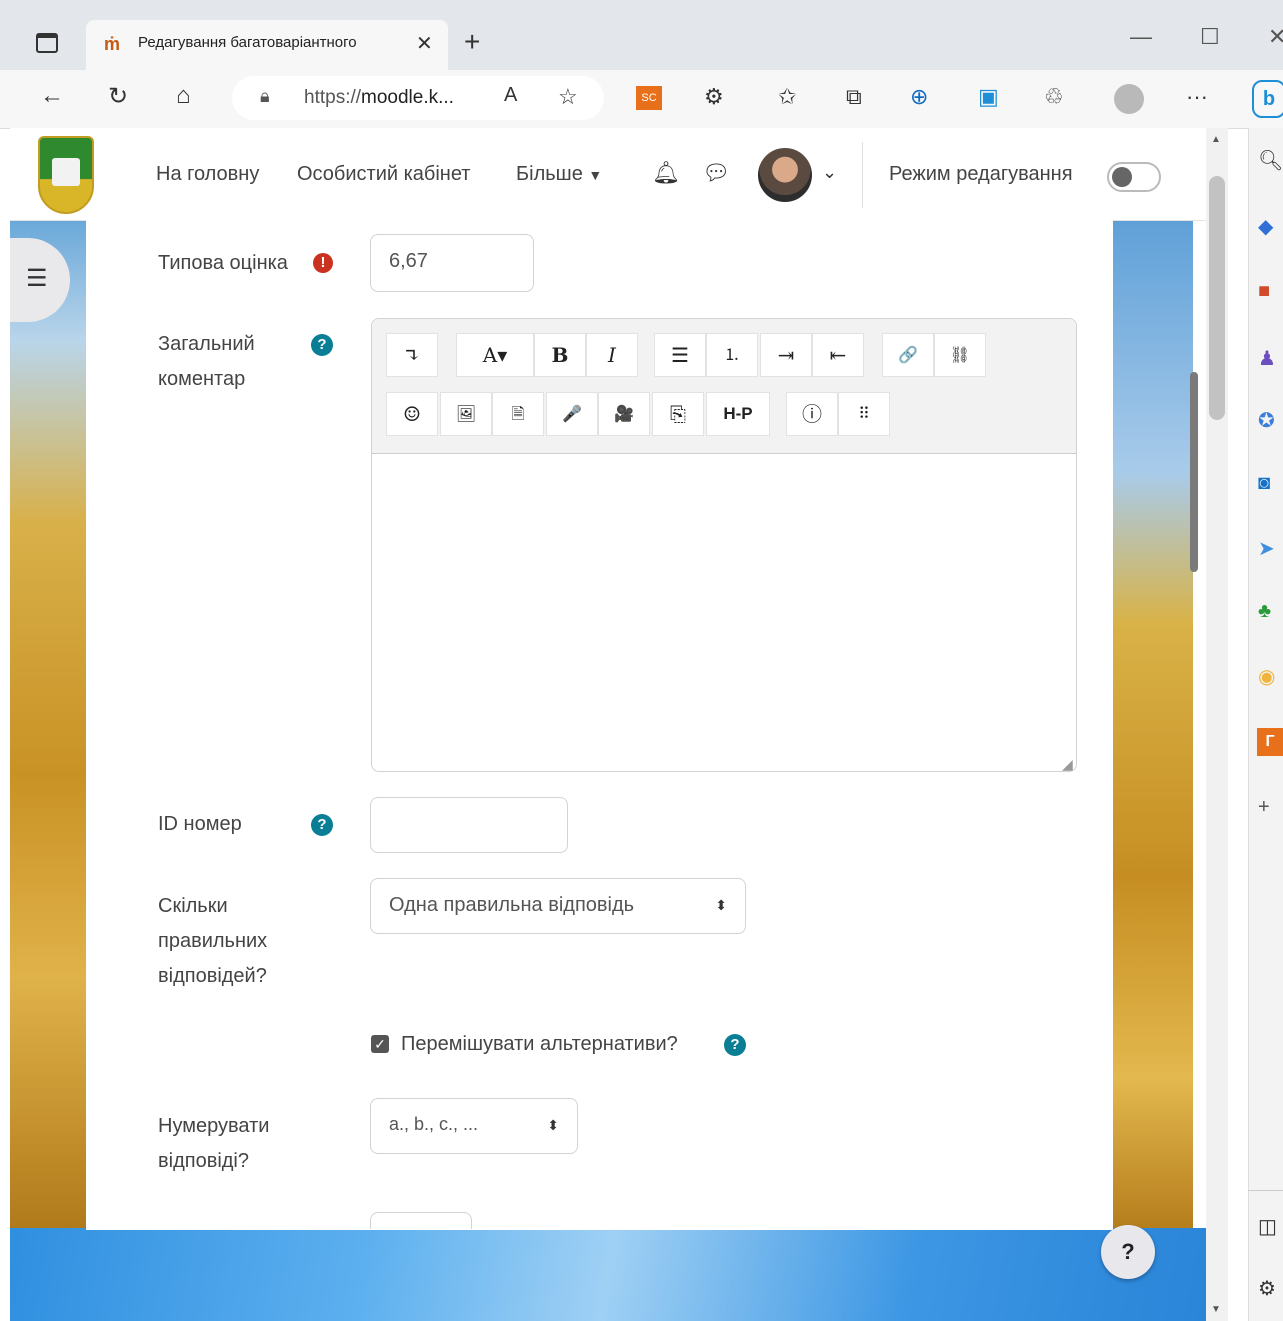  I want to click on unordered-list-icon: ☰, so click(680, 355).